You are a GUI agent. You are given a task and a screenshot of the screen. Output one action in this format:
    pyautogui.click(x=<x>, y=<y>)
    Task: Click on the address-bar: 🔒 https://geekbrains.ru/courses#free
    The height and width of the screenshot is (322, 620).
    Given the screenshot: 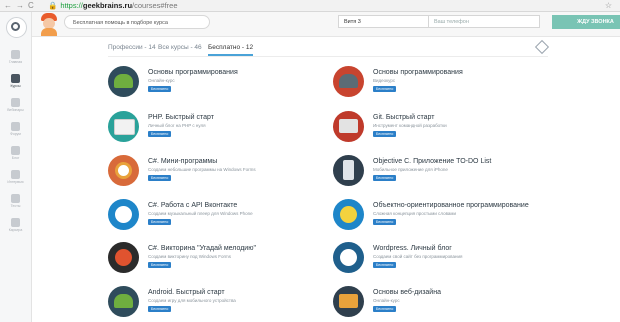 What is the action you would take?
    pyautogui.click(x=113, y=5)
    